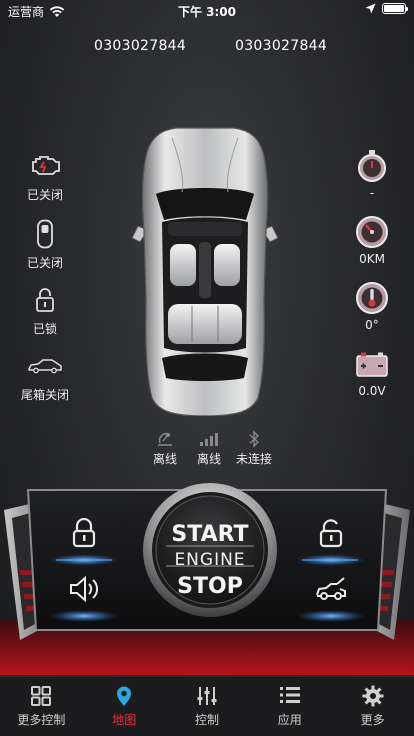 The width and height of the screenshot is (414, 736). Describe the element at coordinates (124, 696) in the screenshot. I see `map-pin-icon` at that location.